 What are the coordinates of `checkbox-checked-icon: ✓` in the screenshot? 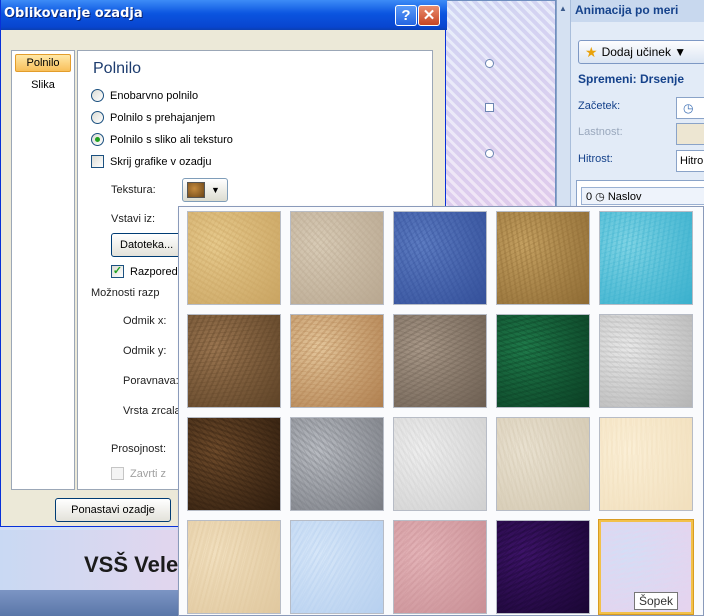 It's located at (117, 271).